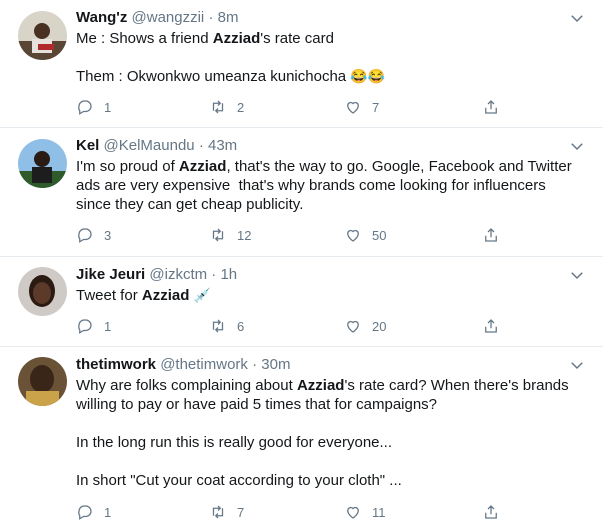  Describe the element at coordinates (202, 295) in the screenshot. I see `syringe-emoji: 💉` at that location.